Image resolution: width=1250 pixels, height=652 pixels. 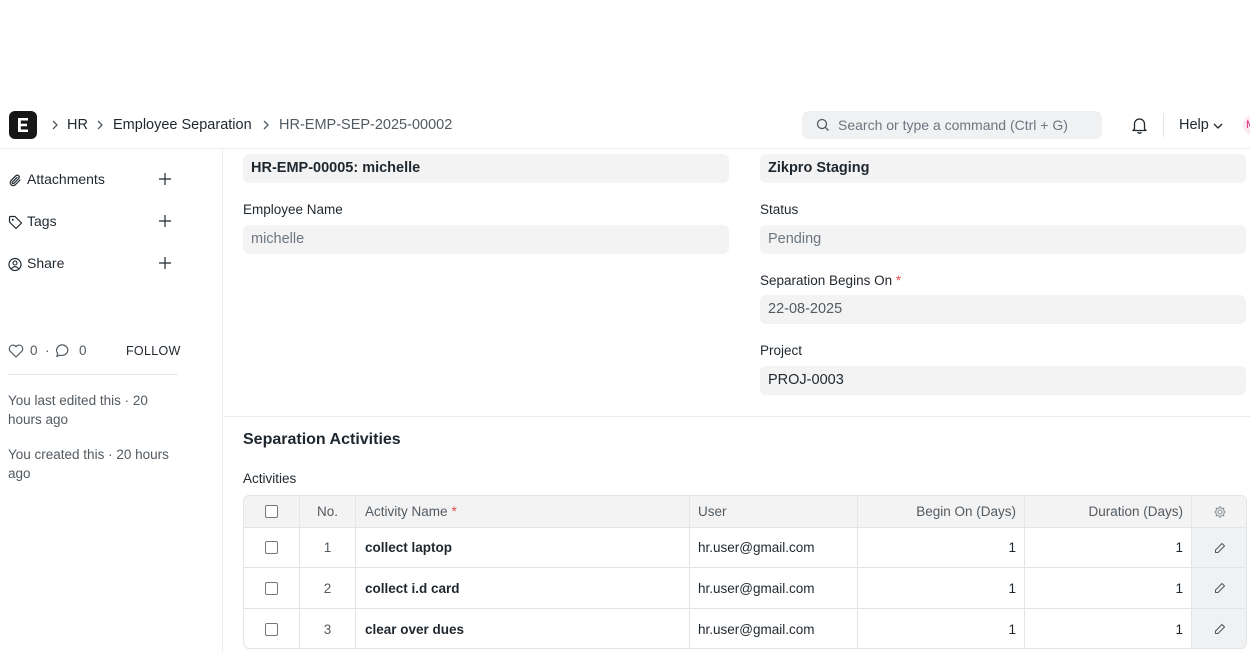 What do you see at coordinates (15, 222) in the screenshot?
I see `tag-icon` at bounding box center [15, 222].